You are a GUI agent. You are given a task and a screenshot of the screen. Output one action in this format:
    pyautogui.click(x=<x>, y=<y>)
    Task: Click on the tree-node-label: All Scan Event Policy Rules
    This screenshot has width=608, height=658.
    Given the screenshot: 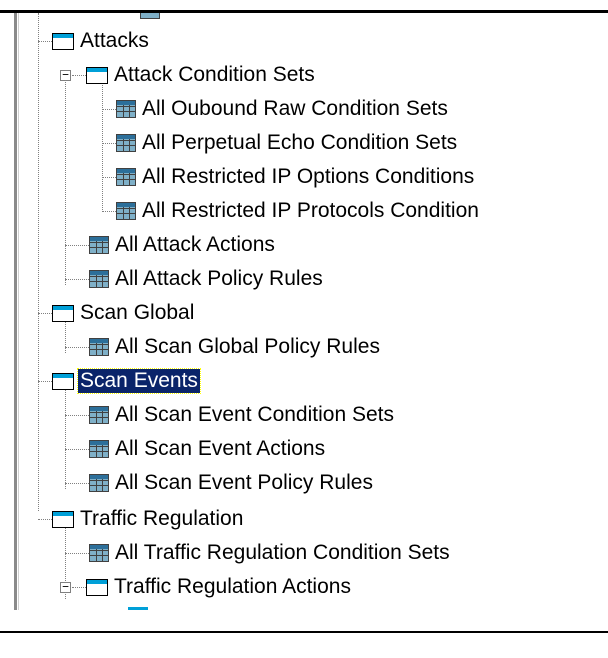 What is the action you would take?
    pyautogui.click(x=244, y=482)
    